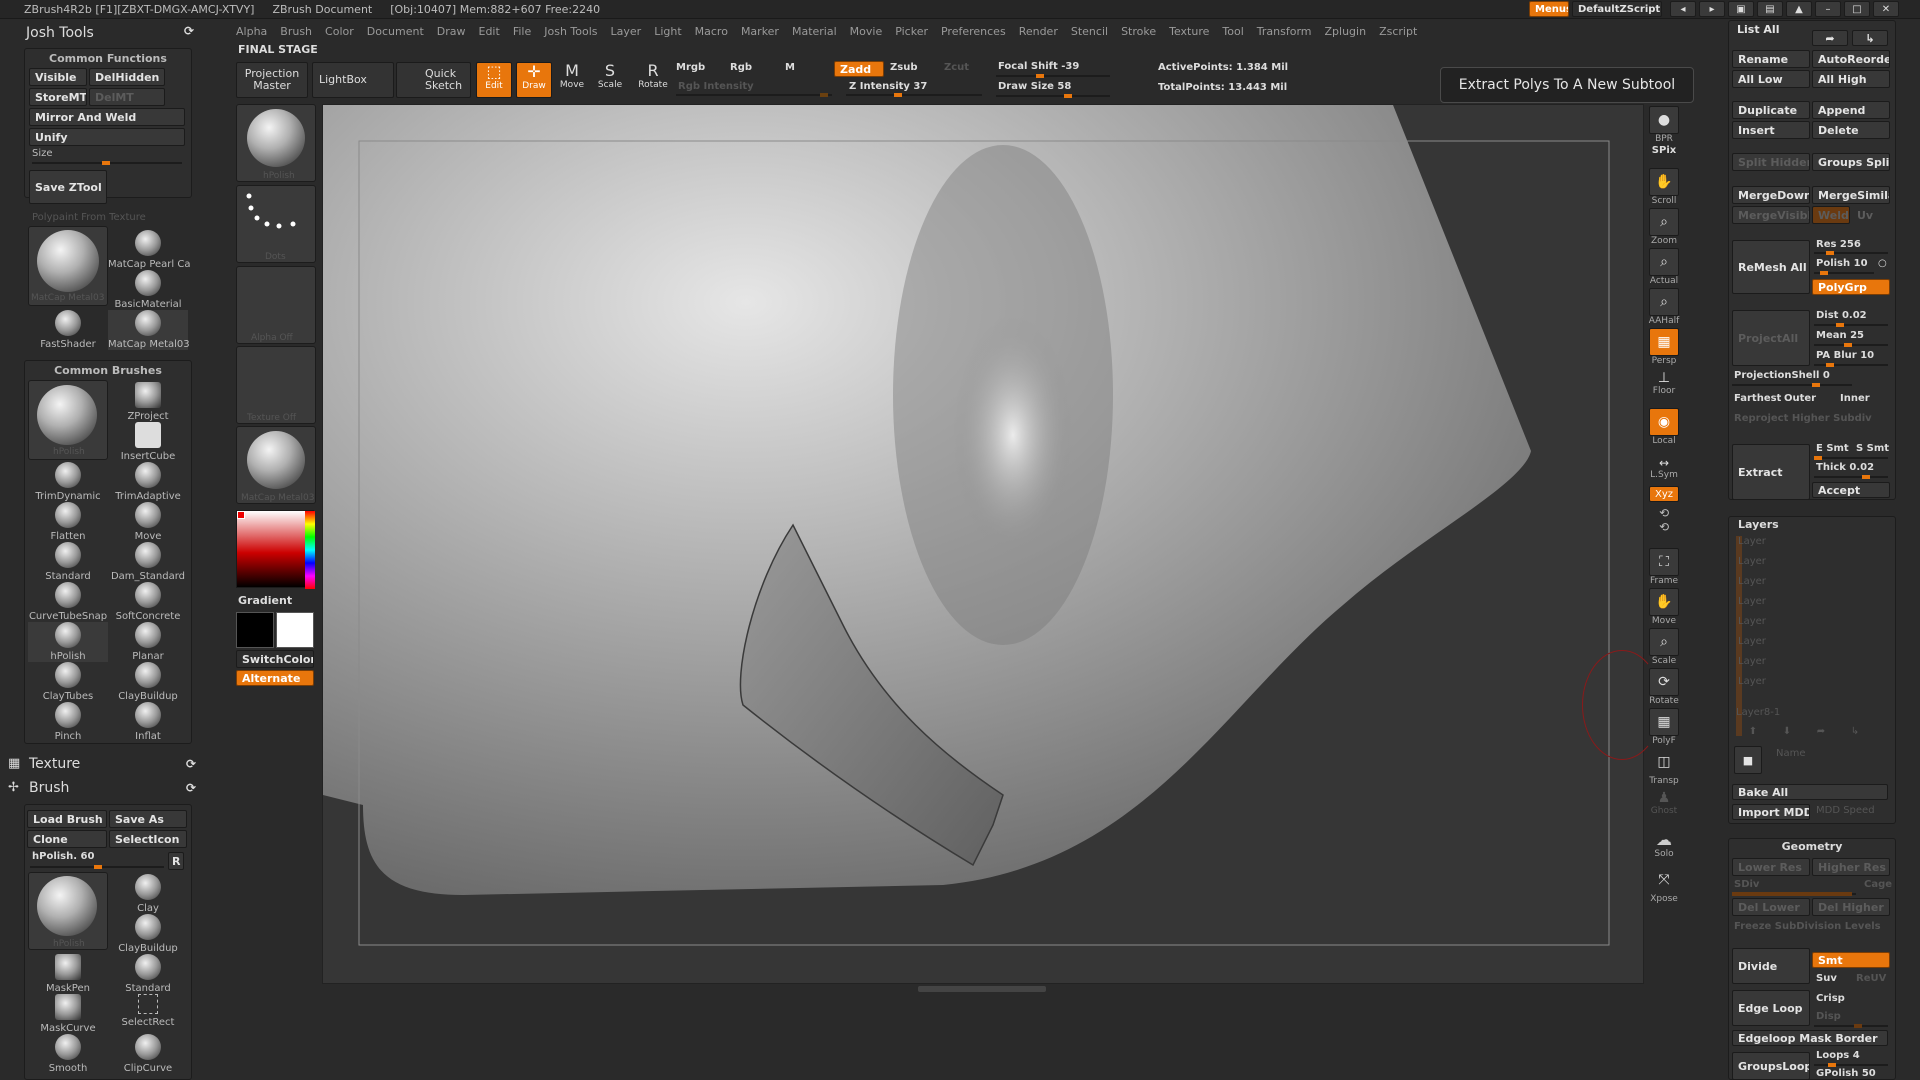 This screenshot has height=1080, width=1920. What do you see at coordinates (58, 97) in the screenshot?
I see `storemt-button: StoreMT` at bounding box center [58, 97].